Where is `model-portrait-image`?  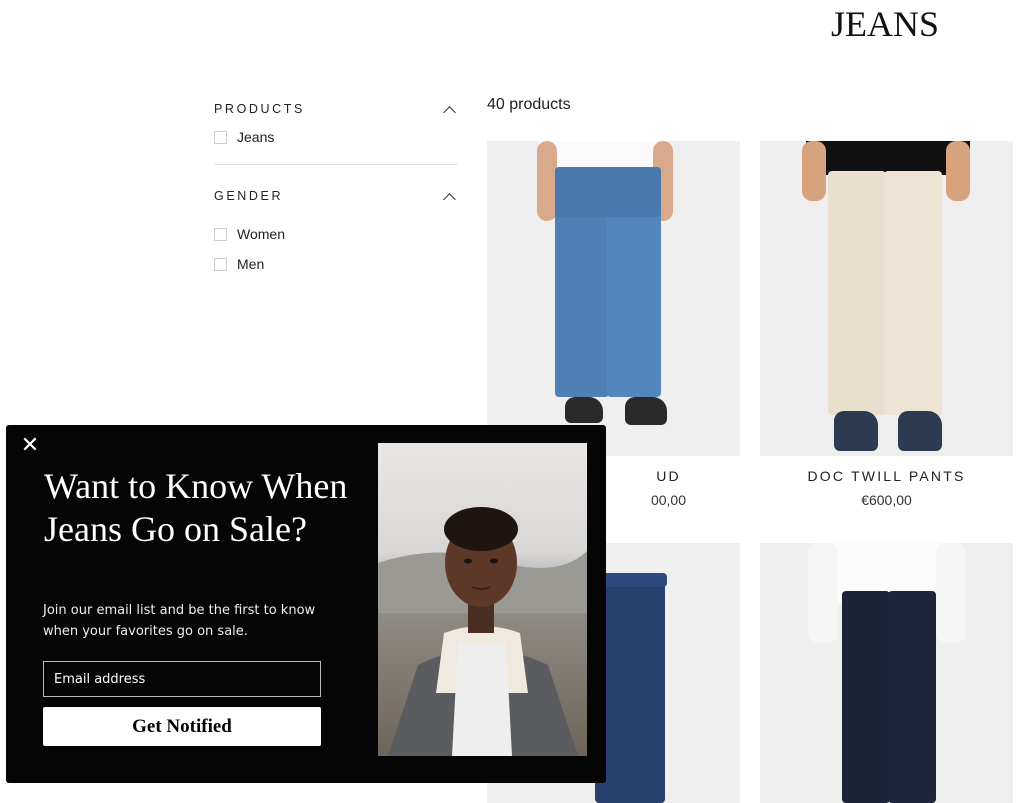
model-portrait-image is located at coordinates (482, 599).